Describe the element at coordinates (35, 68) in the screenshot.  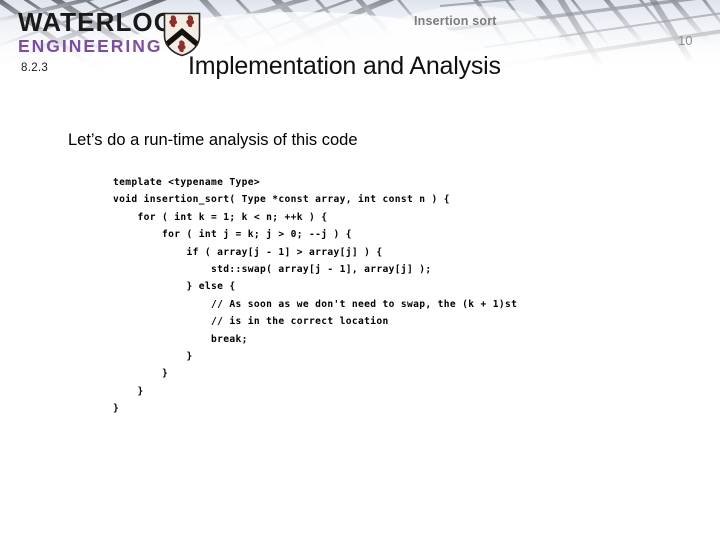
I see `section-number-label: 8.2.3` at that location.